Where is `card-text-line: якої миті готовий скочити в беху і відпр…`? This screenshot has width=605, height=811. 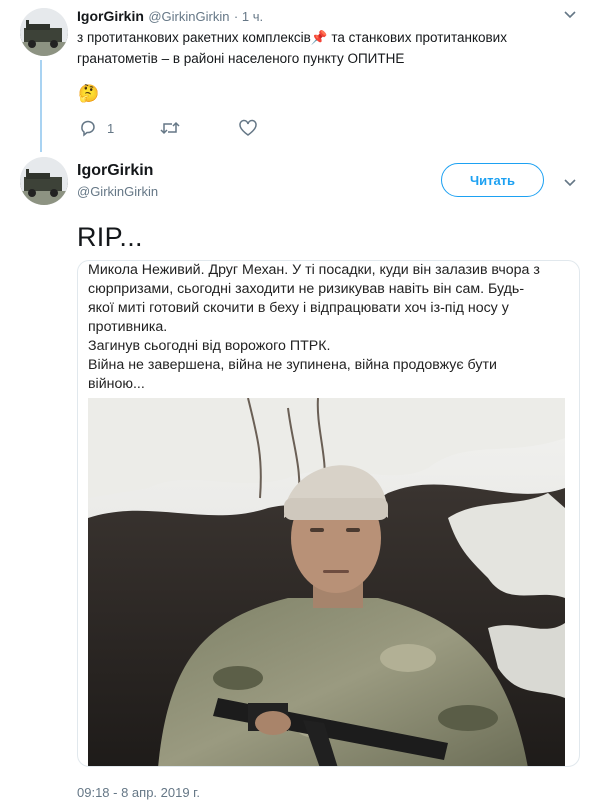 card-text-line: якої миті готовий скочити в беху і відпр… is located at coordinates (298, 308).